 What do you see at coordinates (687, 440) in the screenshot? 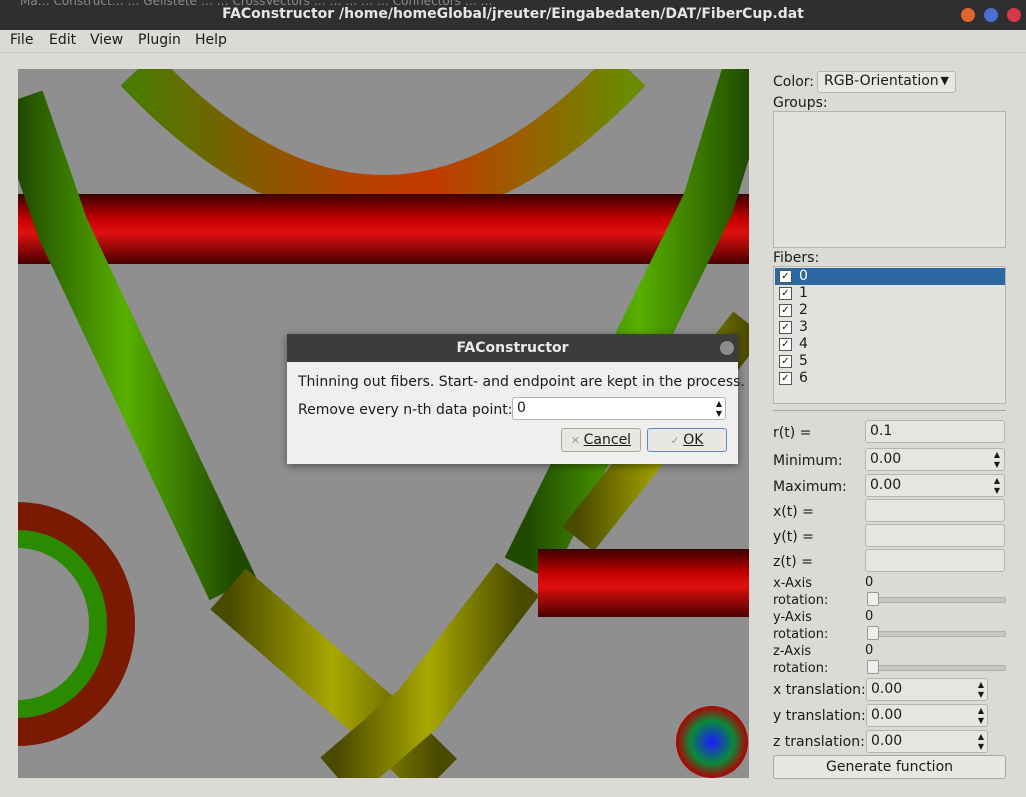
I see `ok-button: ✓ OK` at bounding box center [687, 440].